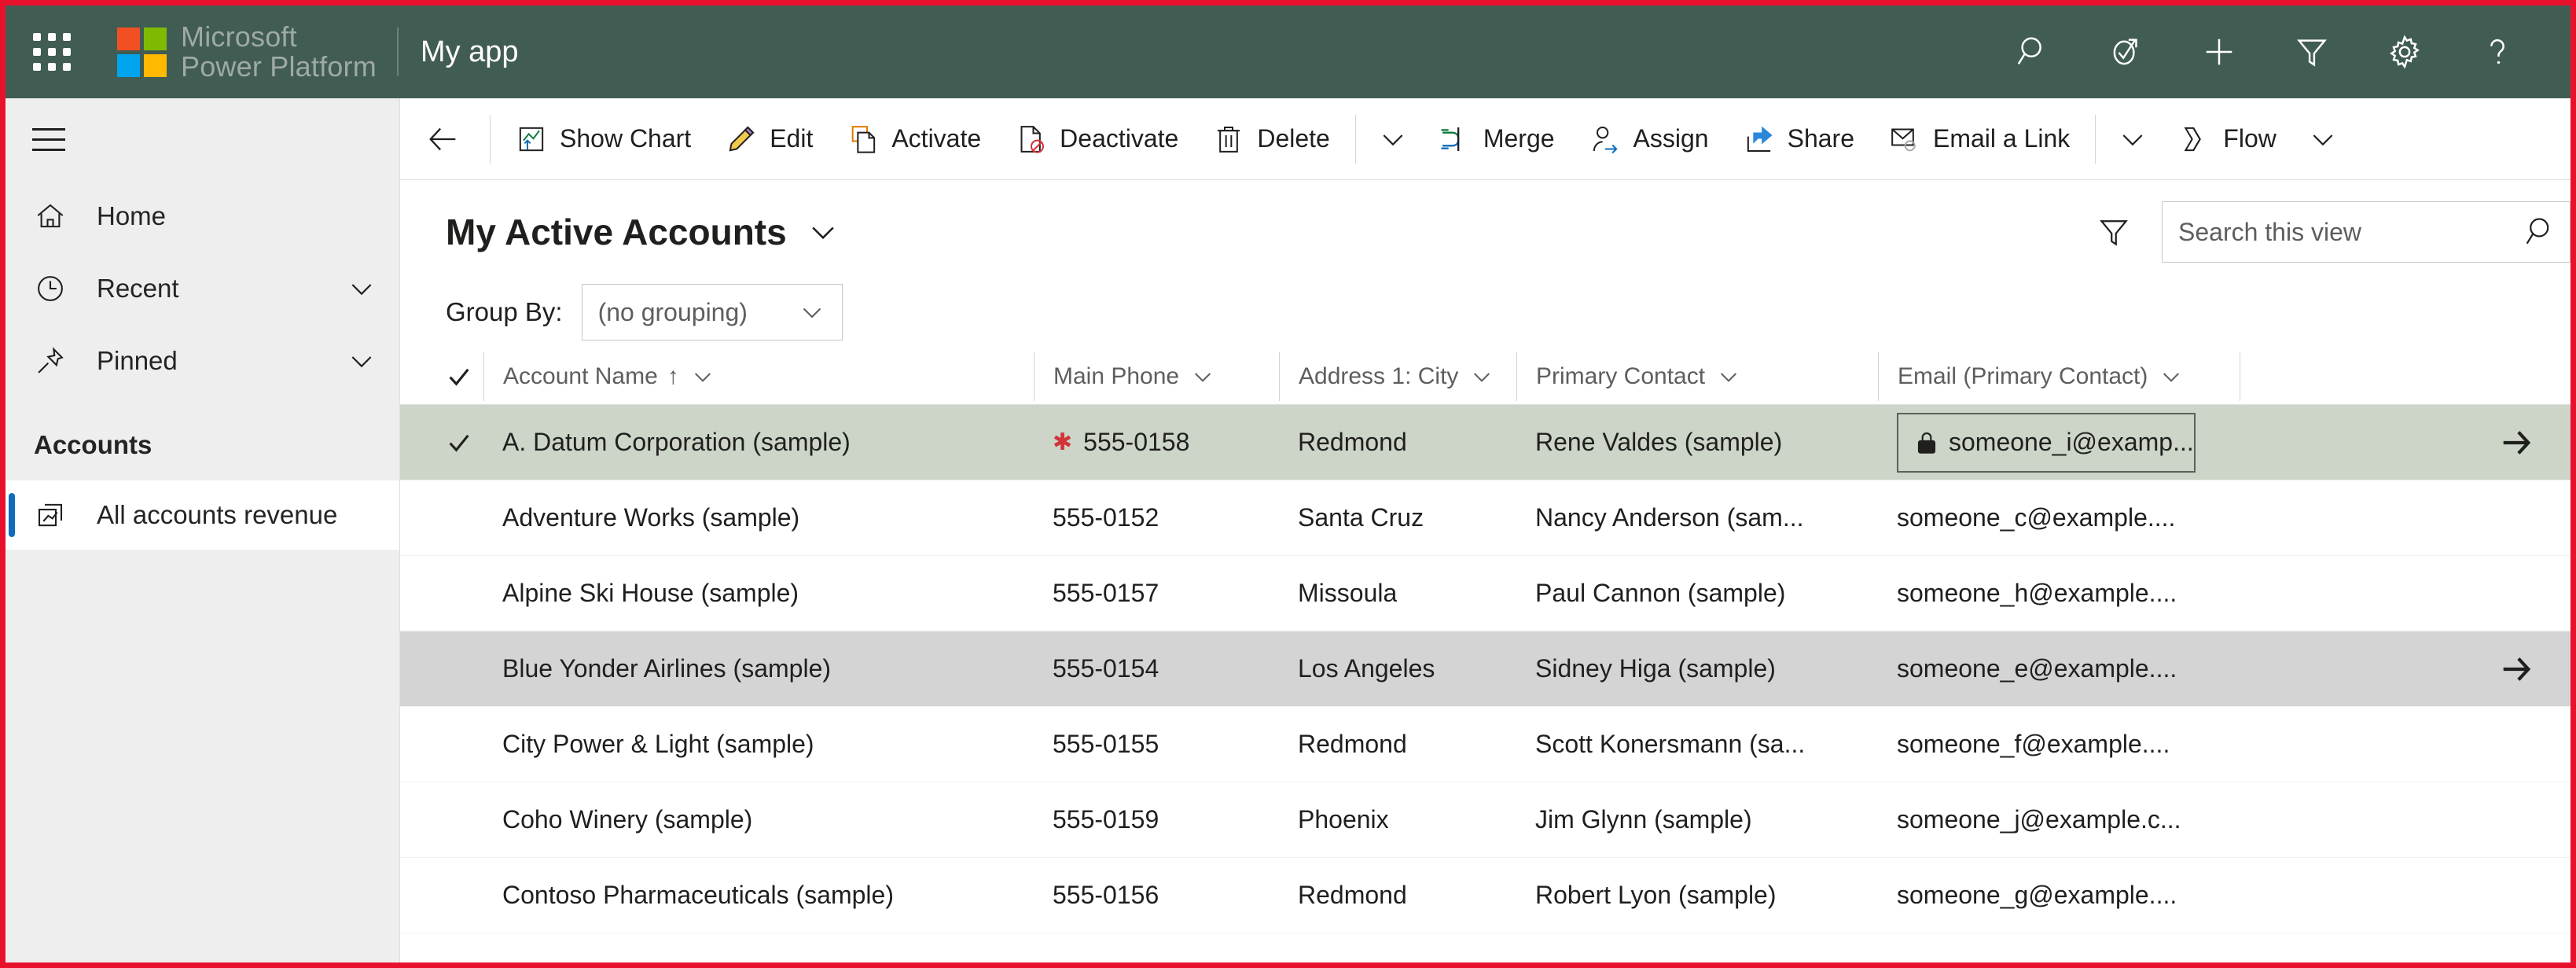 The height and width of the screenshot is (968, 2576). Describe the element at coordinates (1697, 669) in the screenshot. I see `cell-primary-contact: Sidney Higa (sample)` at that location.